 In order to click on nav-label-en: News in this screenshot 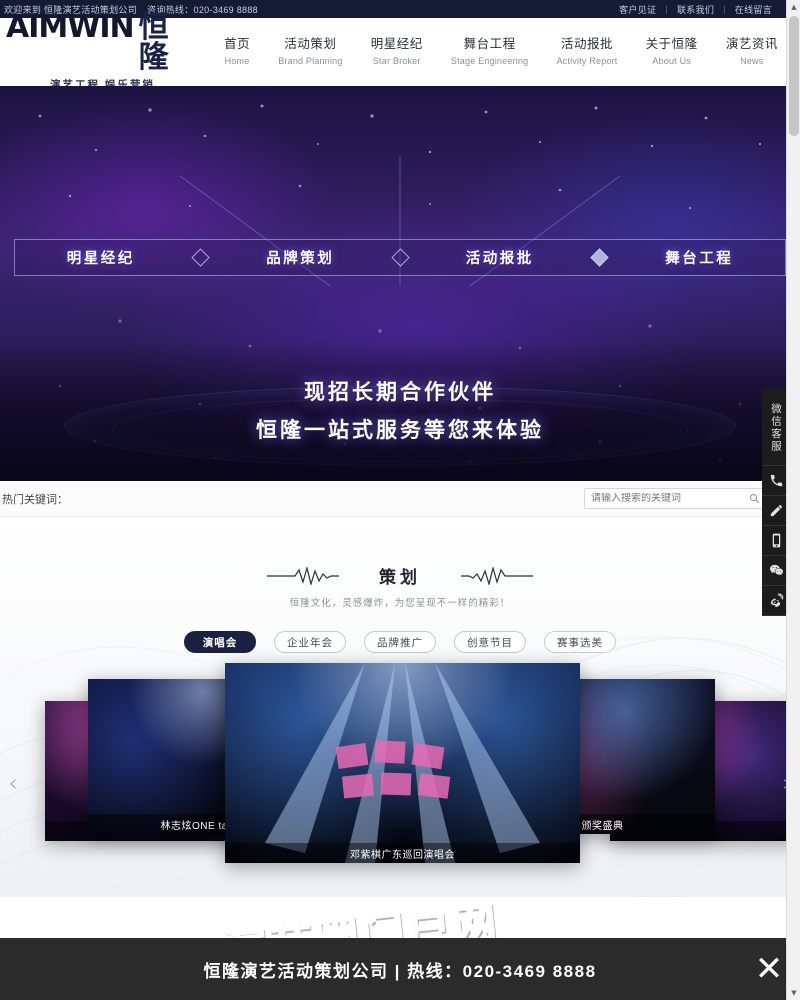, I will do `click(752, 61)`.